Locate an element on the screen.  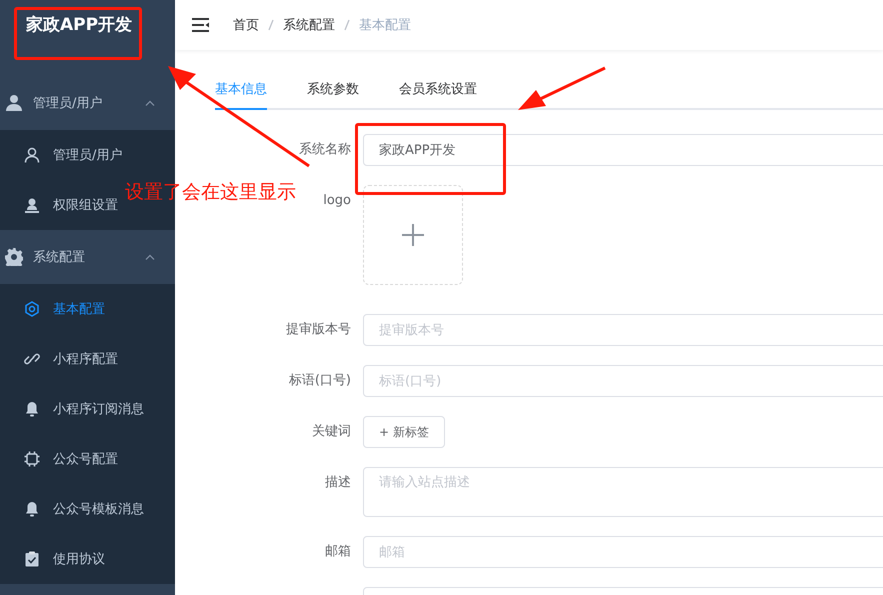
field-label: 关键词 is located at coordinates (331, 432).